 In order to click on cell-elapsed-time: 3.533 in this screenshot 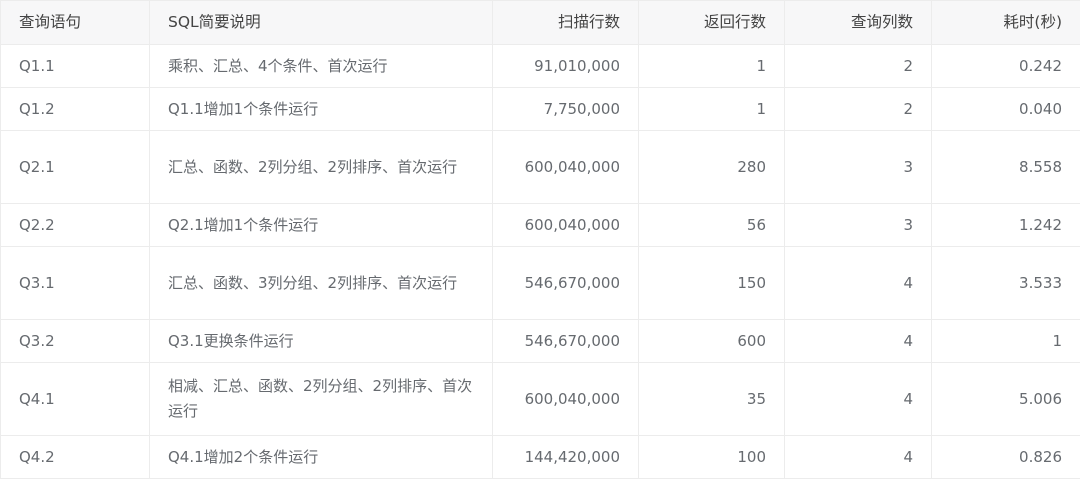, I will do `click(1005, 283)`.